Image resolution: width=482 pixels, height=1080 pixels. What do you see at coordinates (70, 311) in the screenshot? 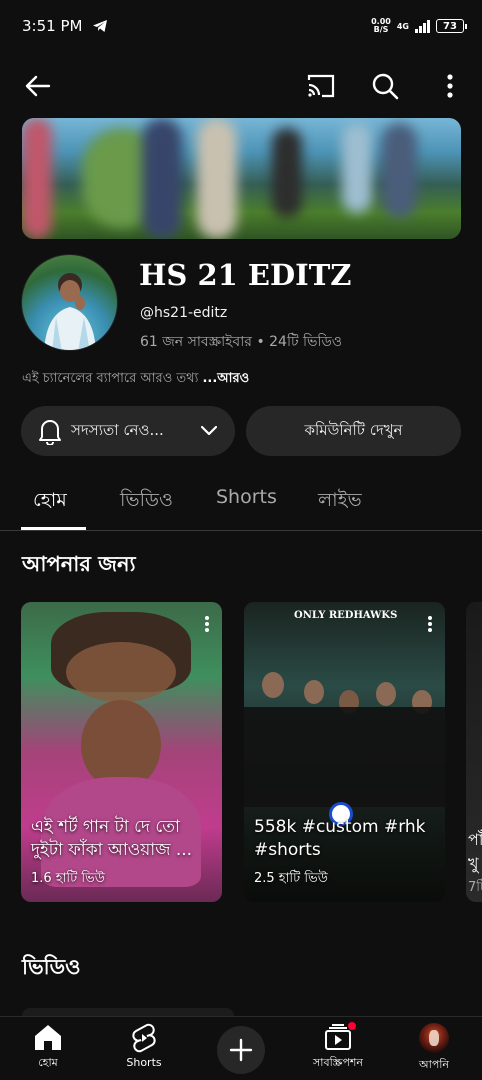
I see `avatar-image` at bounding box center [70, 311].